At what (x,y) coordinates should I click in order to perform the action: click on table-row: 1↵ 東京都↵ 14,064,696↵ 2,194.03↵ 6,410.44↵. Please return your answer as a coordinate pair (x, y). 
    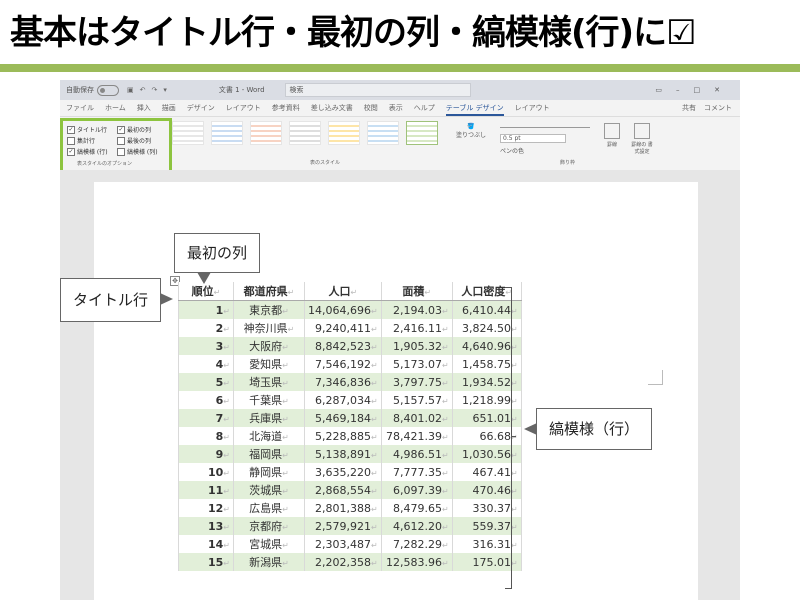
    Looking at the image, I should click on (350, 309).